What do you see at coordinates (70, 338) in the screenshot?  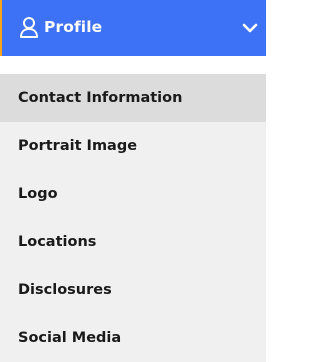 I see `menu-item-label: Social Media` at bounding box center [70, 338].